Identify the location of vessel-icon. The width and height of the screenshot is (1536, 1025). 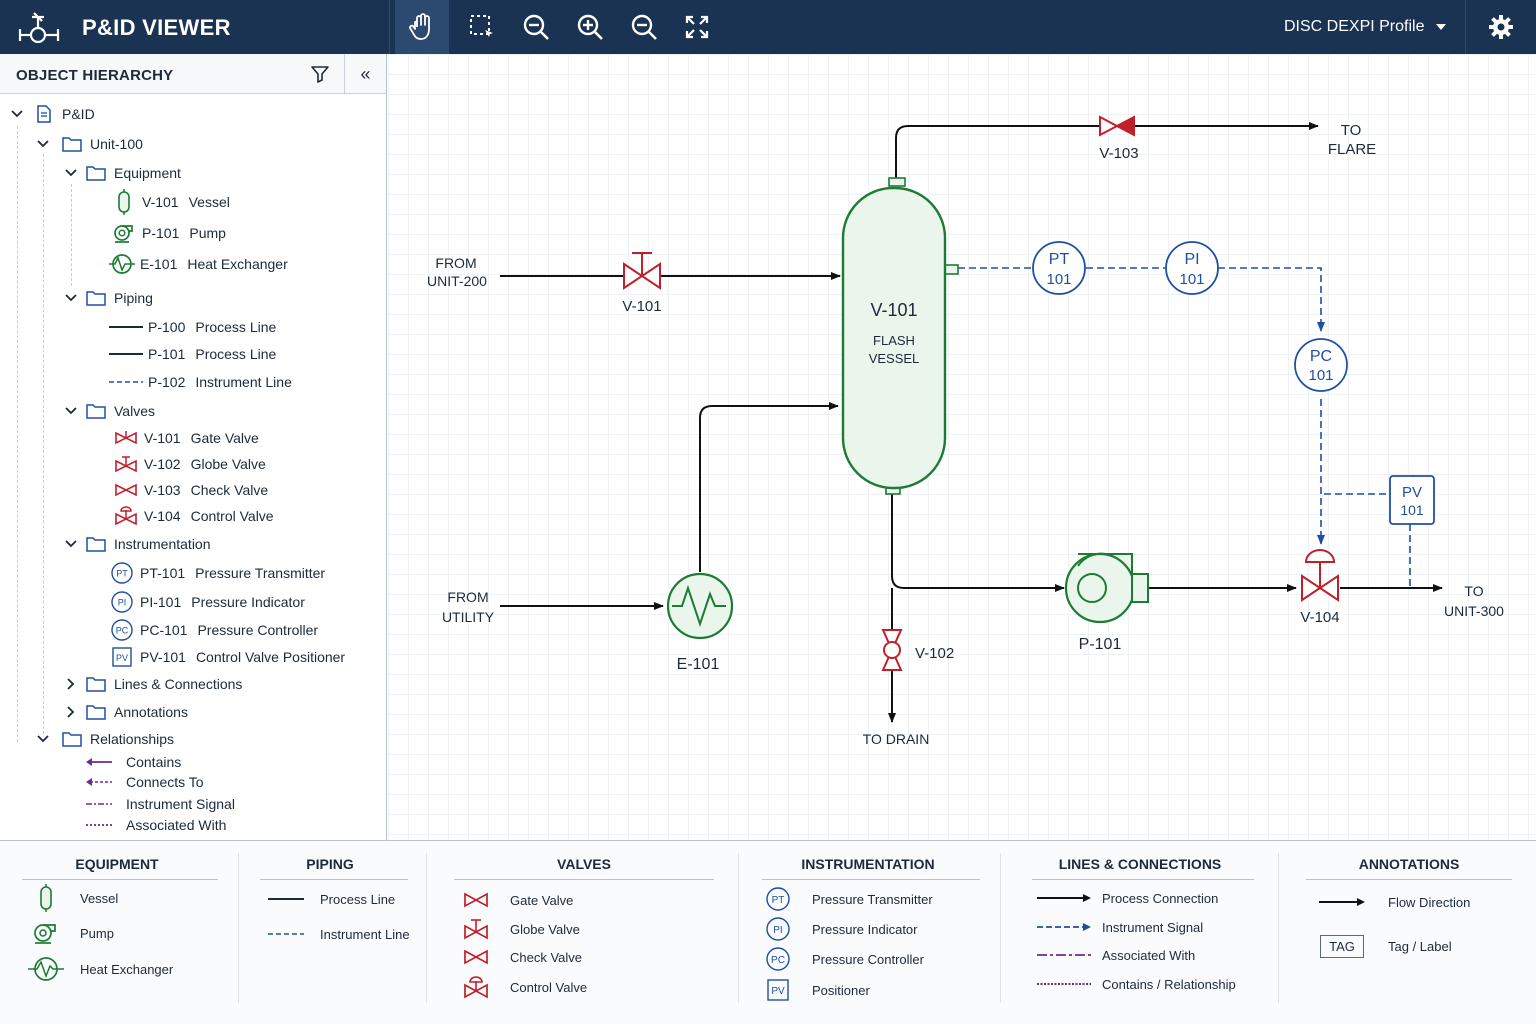
(46, 898).